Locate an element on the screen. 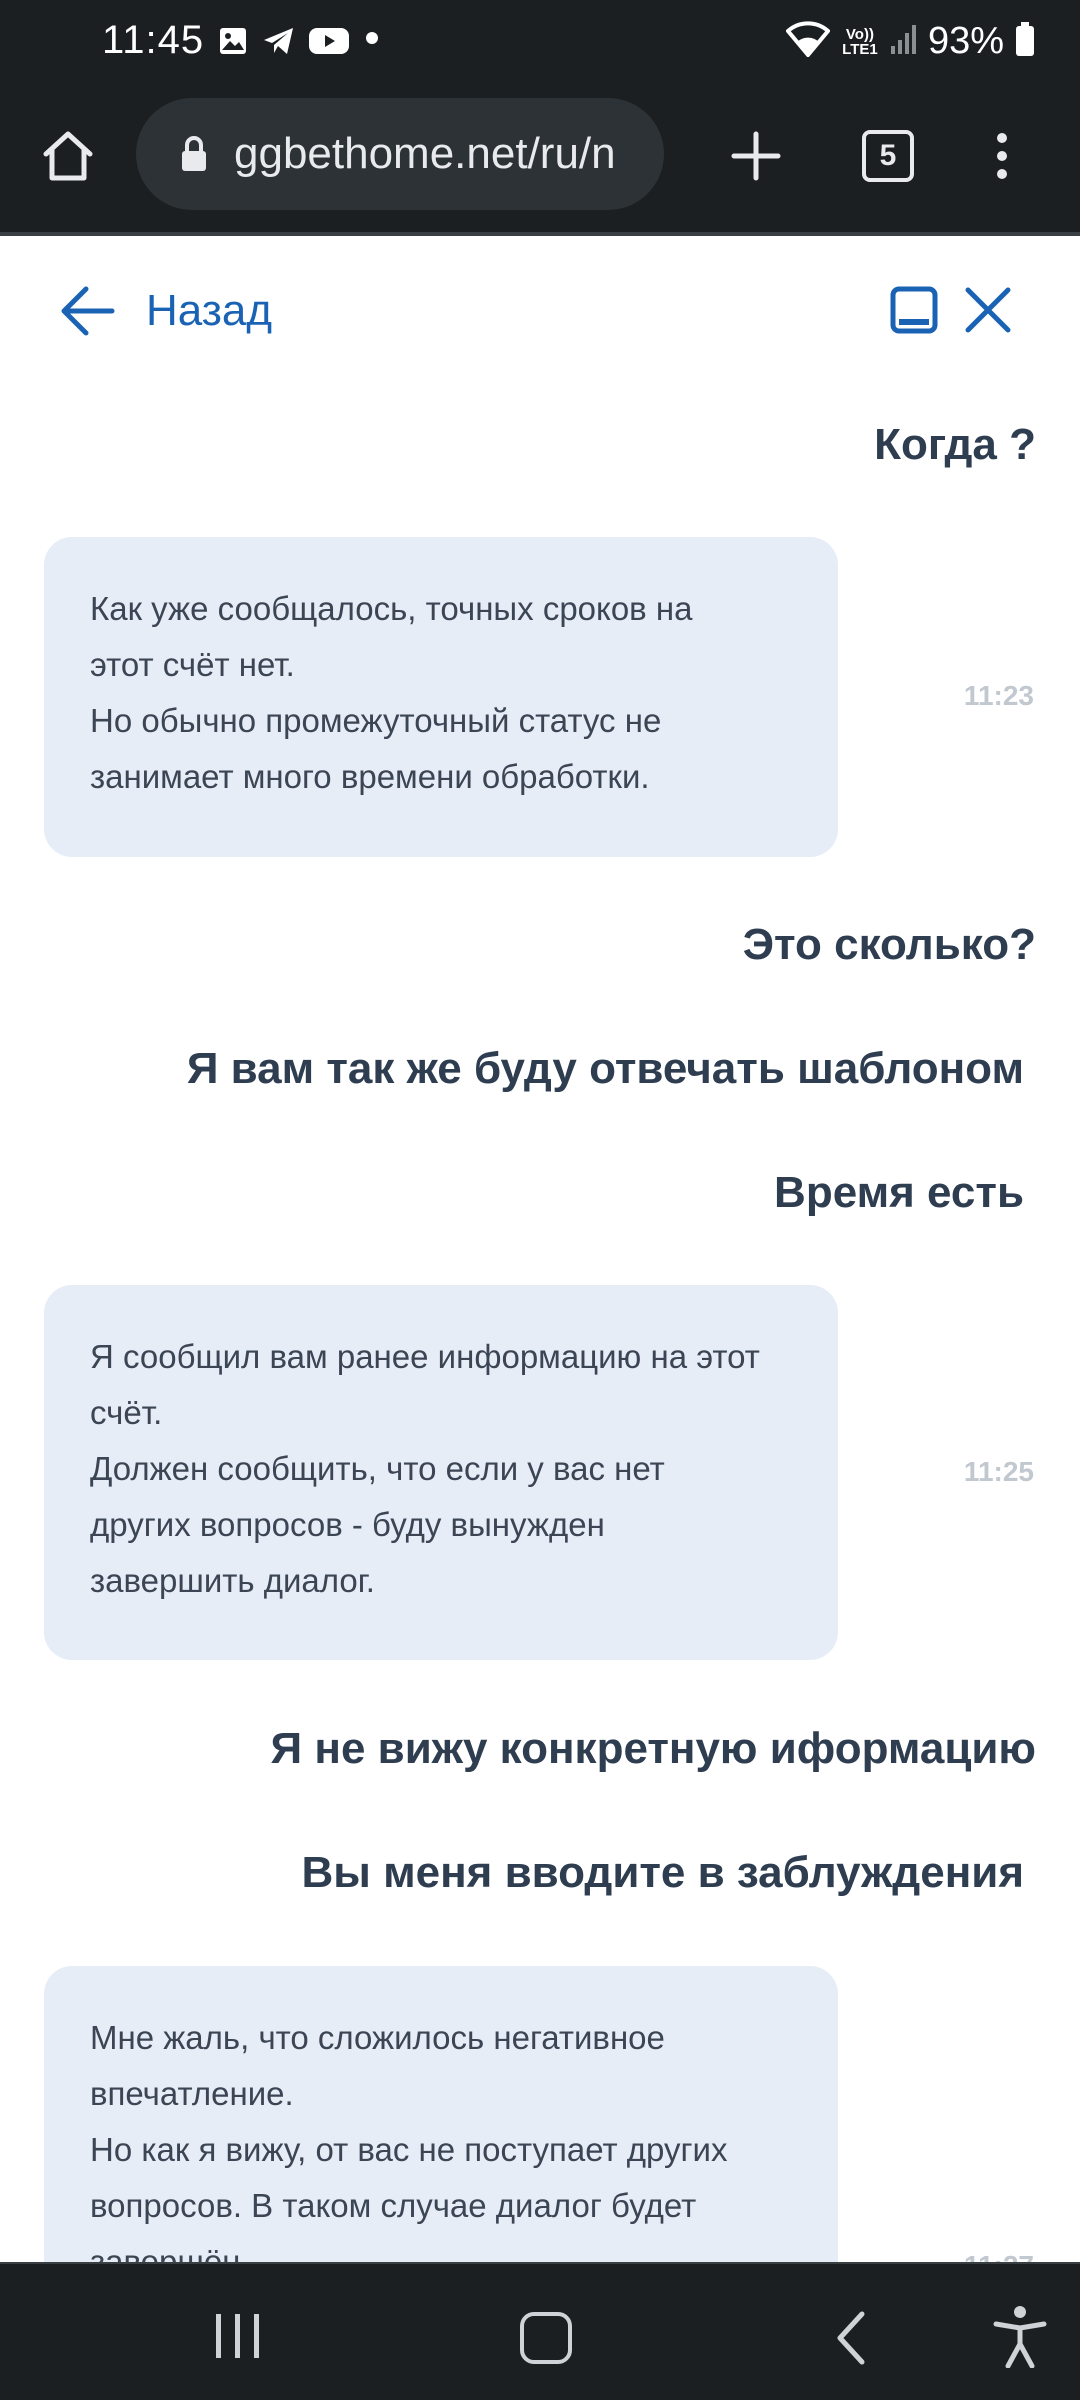 This screenshot has height=2400, width=1080. user-message: Я вам так же буду отвечать шаблоном is located at coordinates (605, 1068).